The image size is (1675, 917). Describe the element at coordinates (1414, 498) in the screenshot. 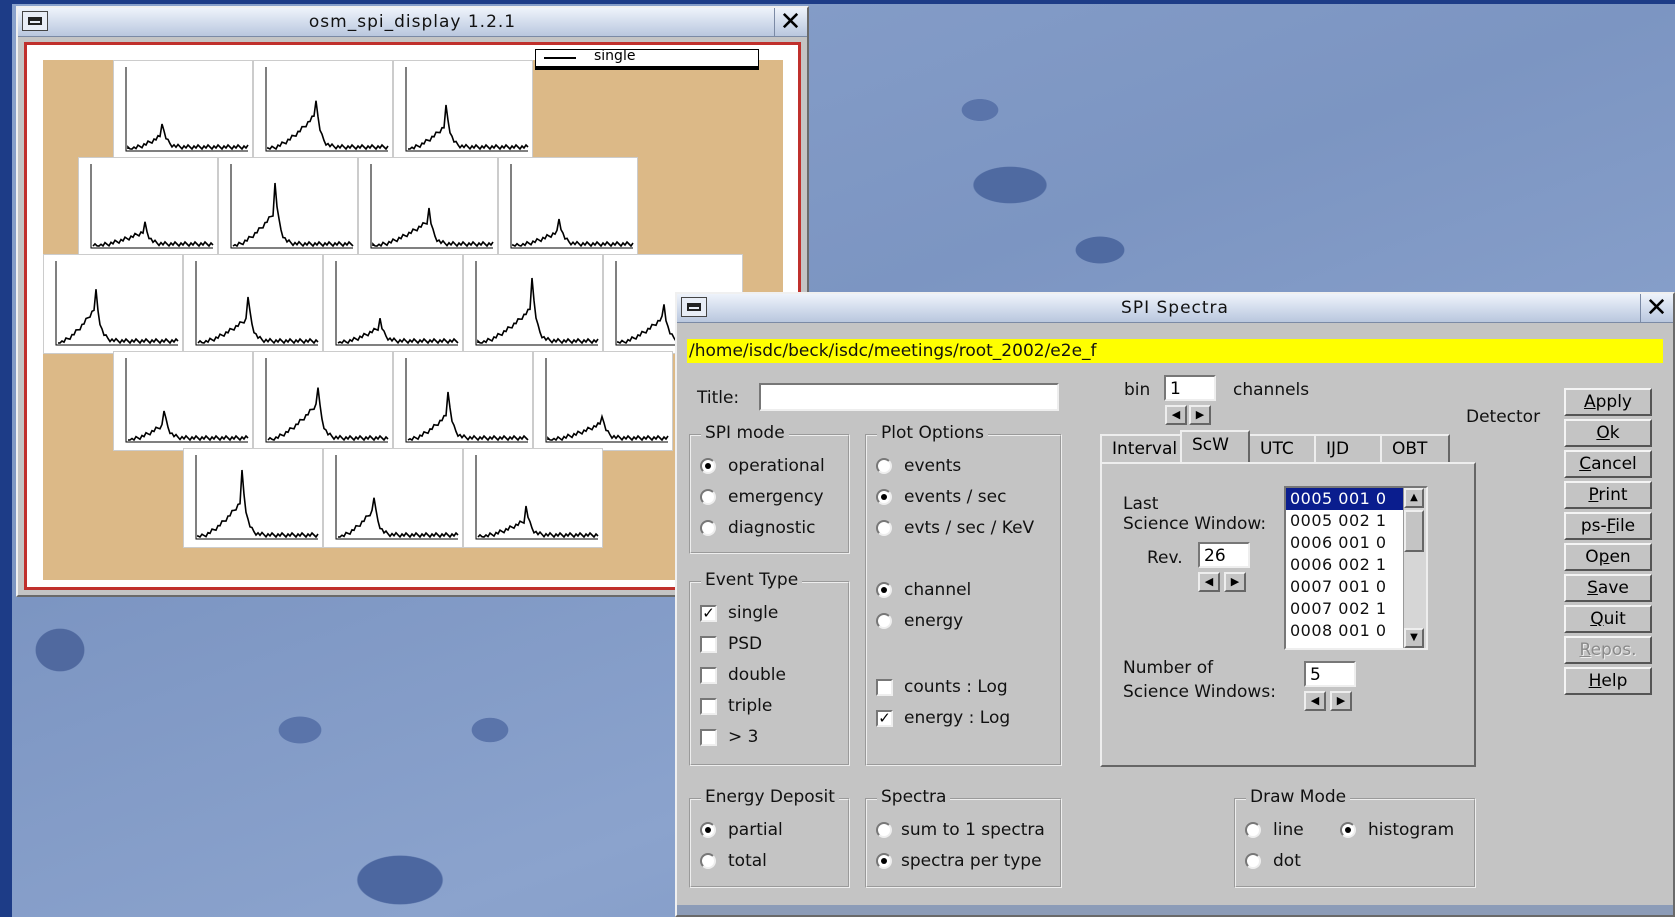

I see `scroll-up-icon: ▲` at that location.